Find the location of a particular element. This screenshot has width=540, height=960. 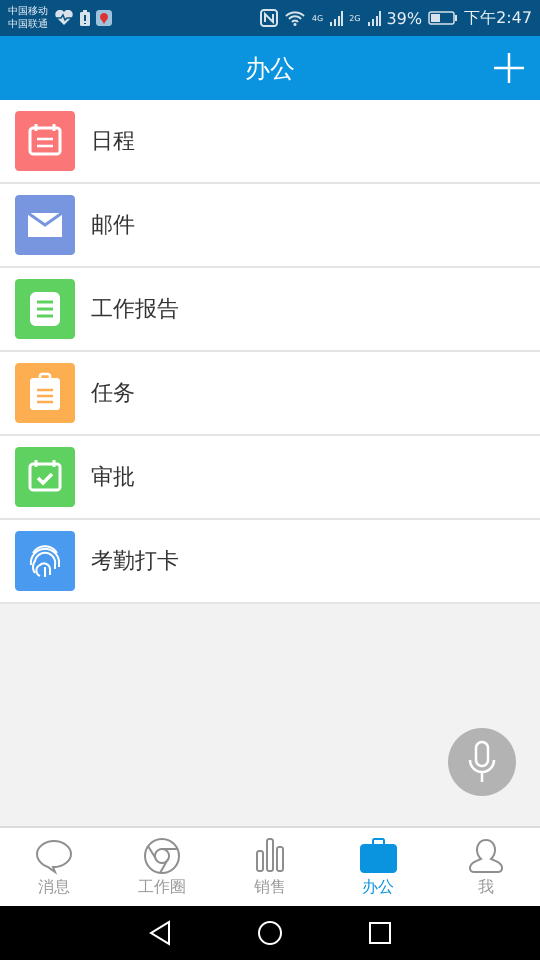

add-icon is located at coordinates (509, 68).